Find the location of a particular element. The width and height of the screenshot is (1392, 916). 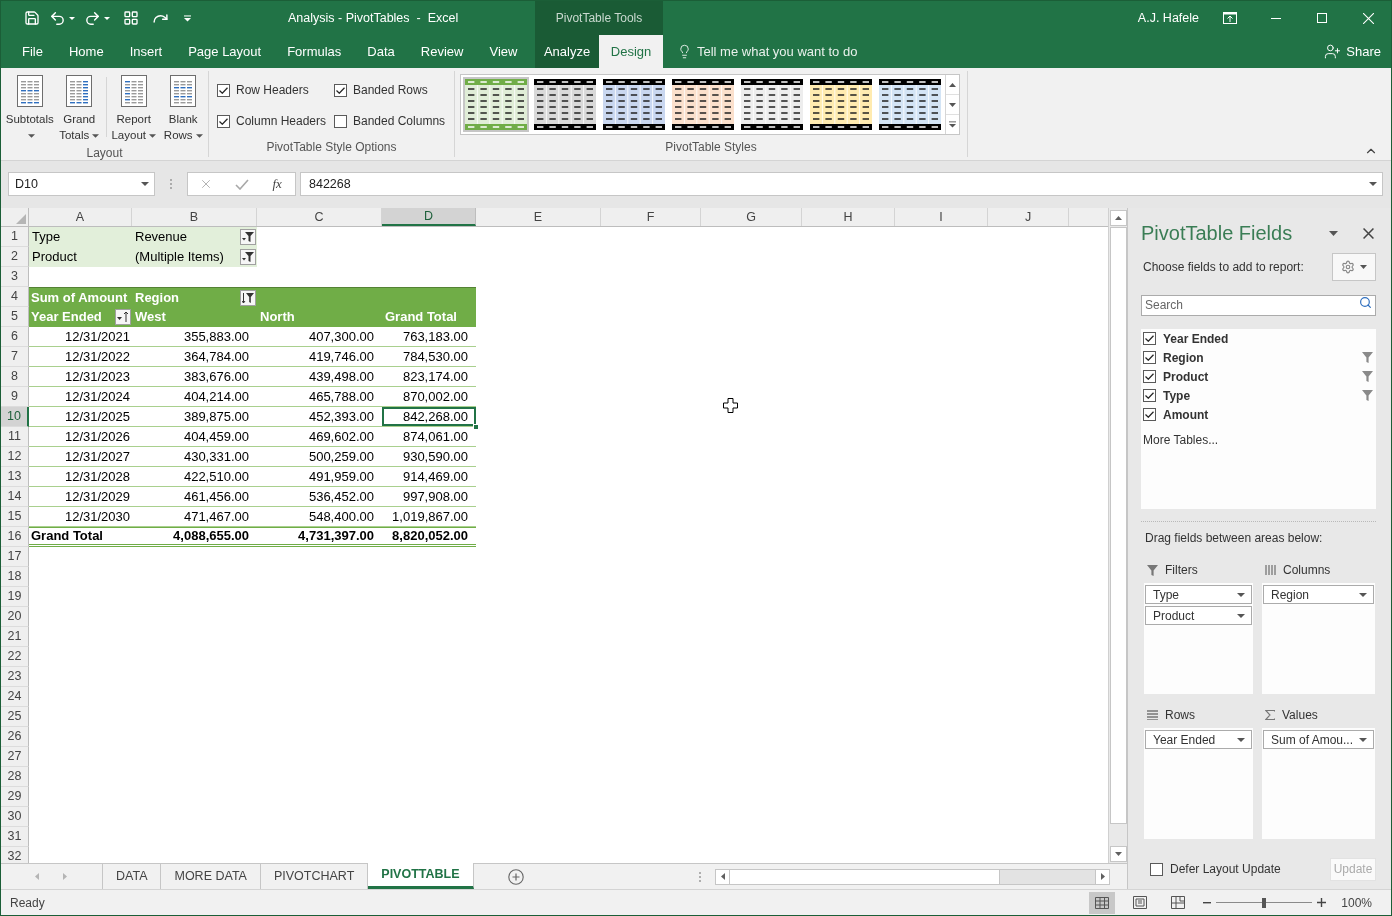

row-header: 14 is located at coordinates (15, 497).